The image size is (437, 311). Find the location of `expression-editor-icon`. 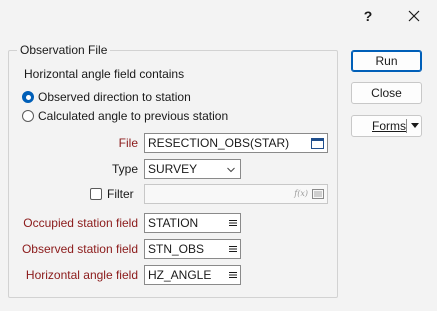

expression-editor-icon is located at coordinates (318, 194).